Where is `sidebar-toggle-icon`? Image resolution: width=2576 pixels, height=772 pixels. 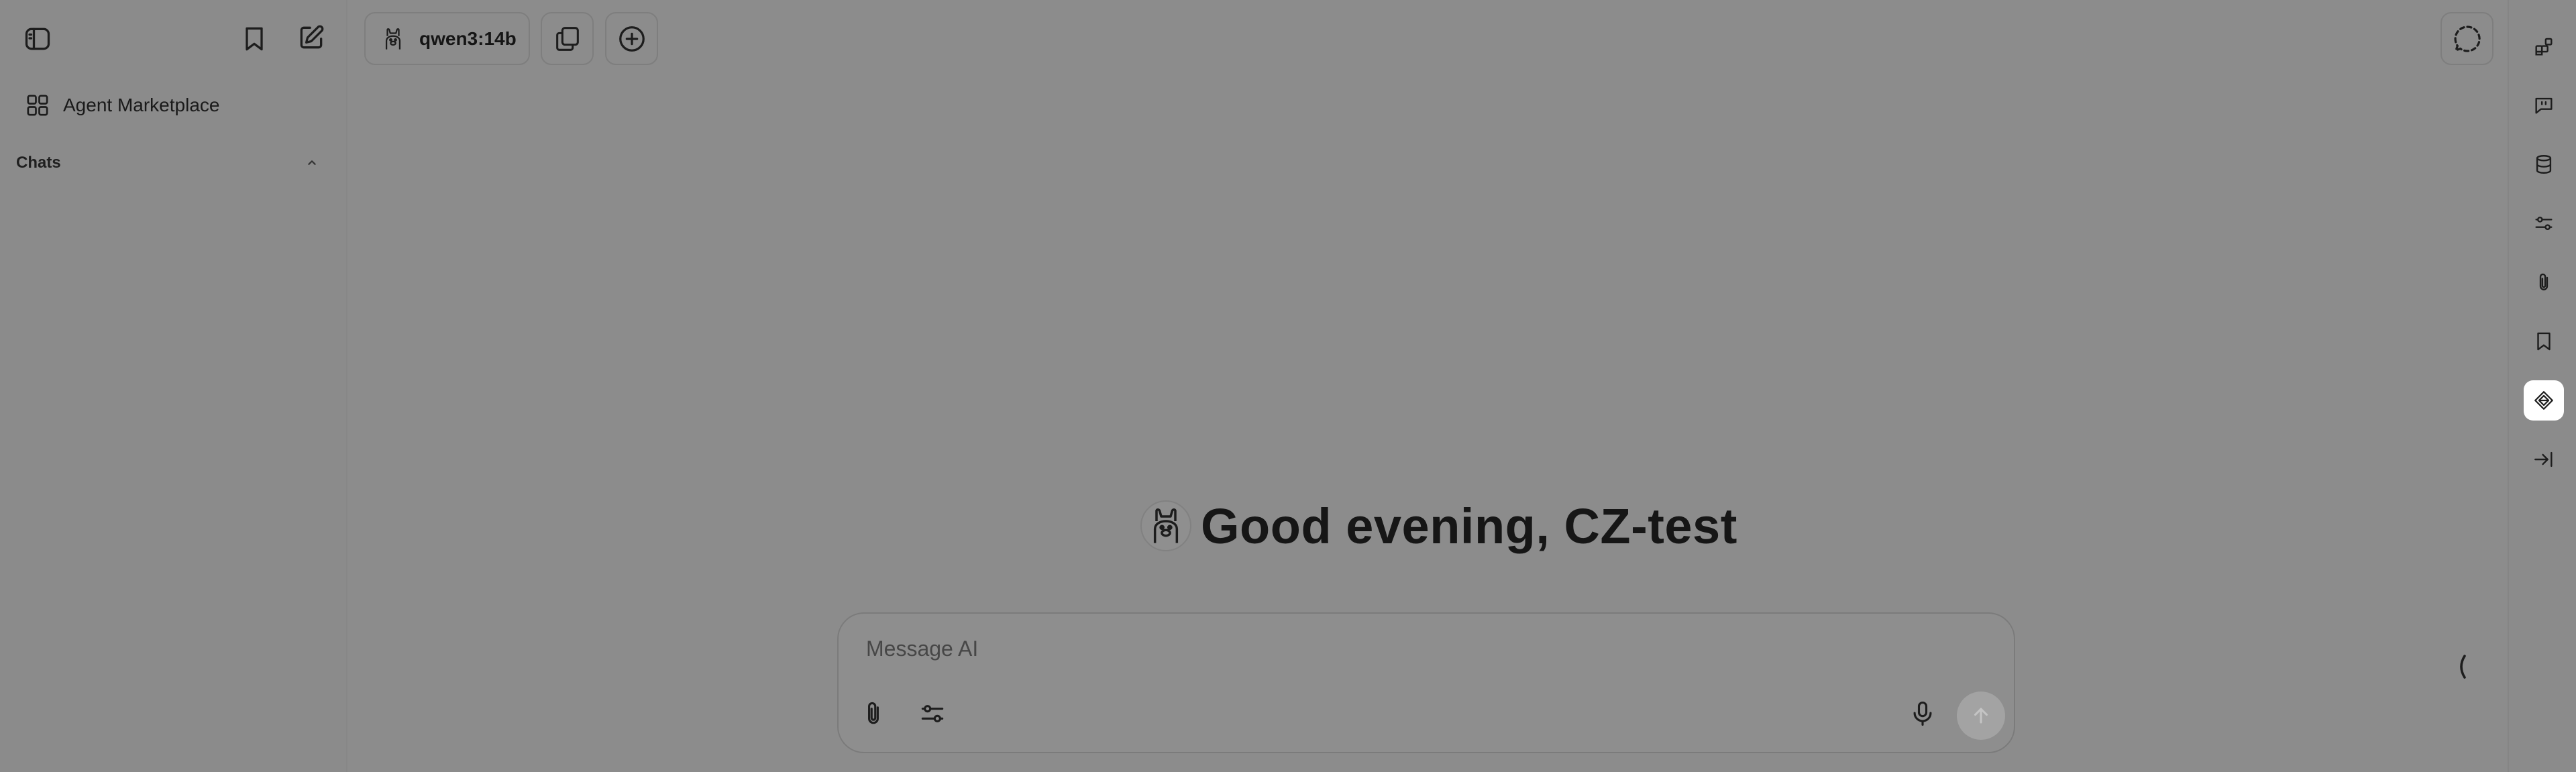
sidebar-toggle-icon is located at coordinates (37, 38).